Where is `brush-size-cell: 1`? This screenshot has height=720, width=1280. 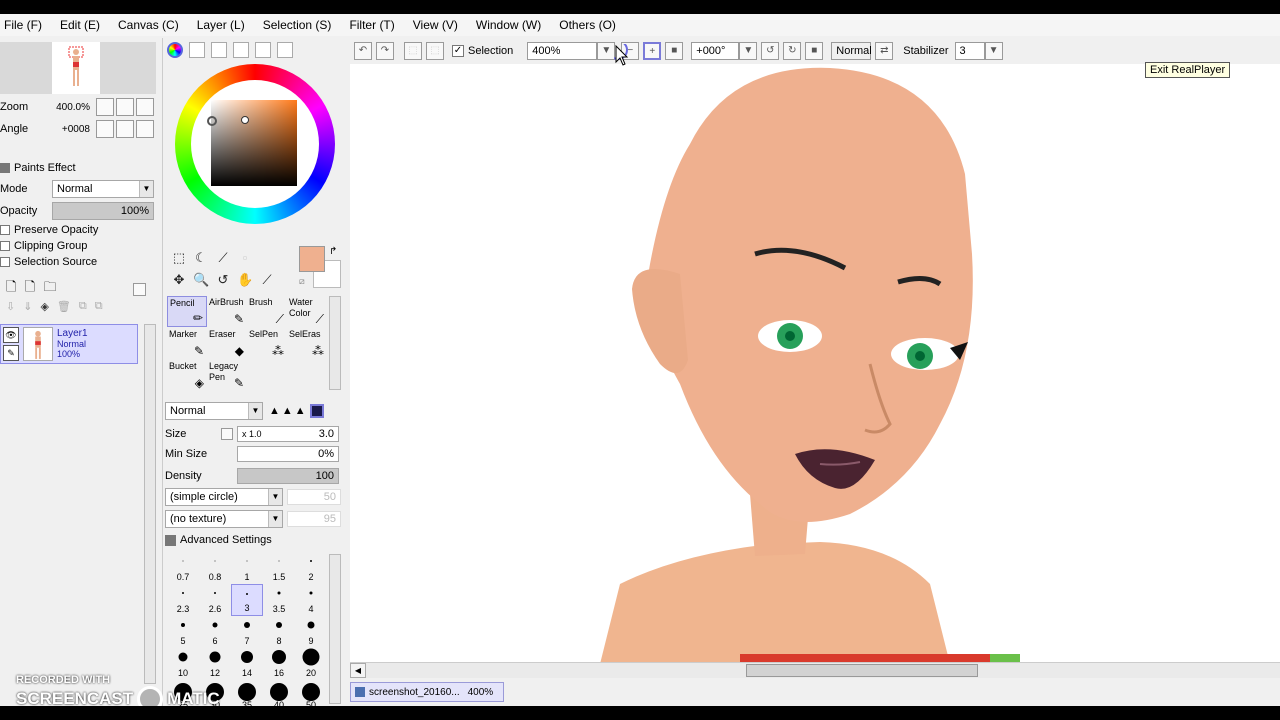
brush-size-cell: 1 is located at coordinates (247, 568).